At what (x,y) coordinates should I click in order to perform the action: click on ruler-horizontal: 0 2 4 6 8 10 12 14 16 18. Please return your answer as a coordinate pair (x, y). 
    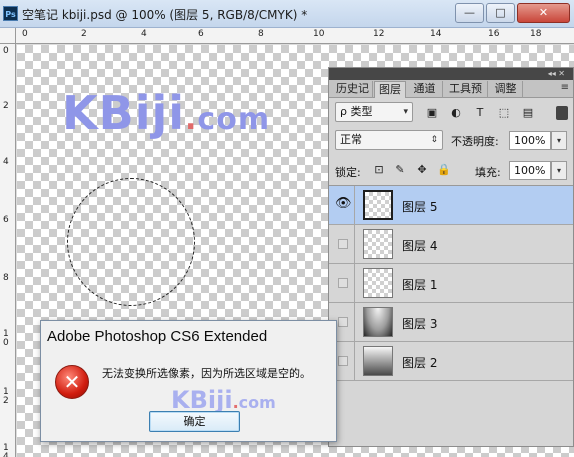
    Looking at the image, I should click on (295, 36).